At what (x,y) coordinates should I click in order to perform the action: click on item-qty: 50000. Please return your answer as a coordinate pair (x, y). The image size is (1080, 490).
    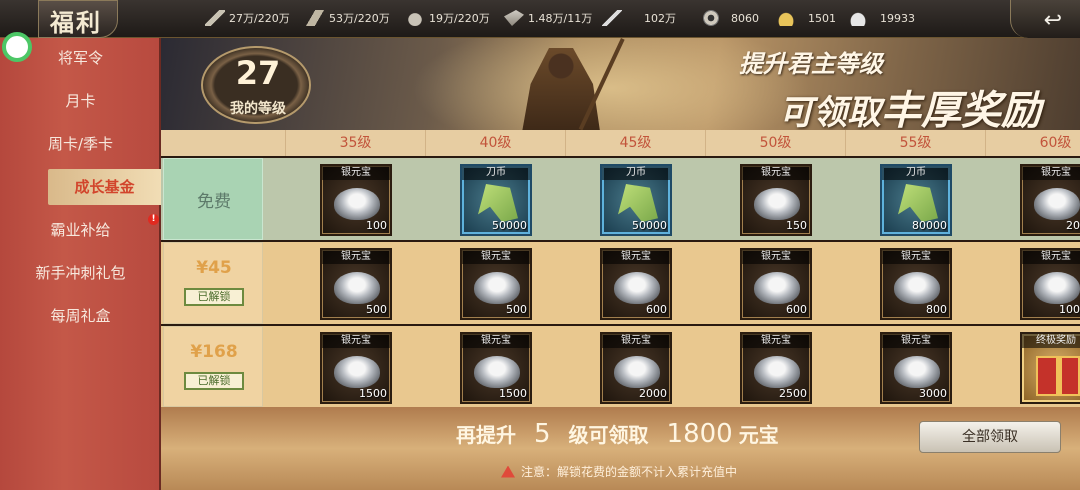
    Looking at the image, I should click on (649, 225).